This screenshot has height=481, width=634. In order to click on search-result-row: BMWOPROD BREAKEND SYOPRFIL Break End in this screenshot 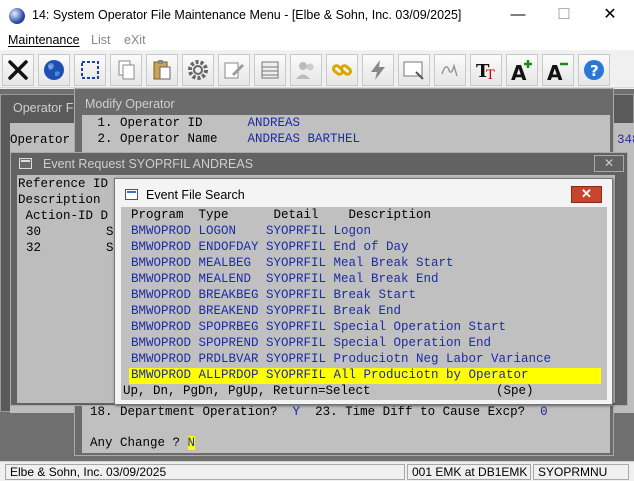, I will do `click(365, 312)`.